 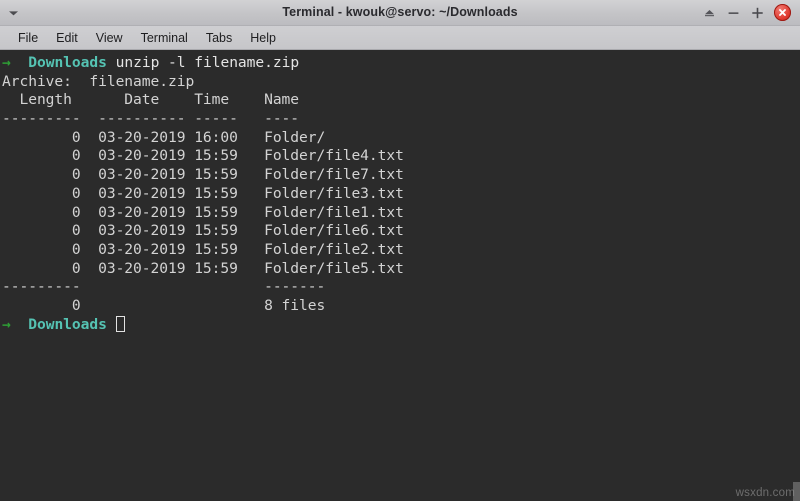 What do you see at coordinates (164, 137) in the screenshot?
I see `terminal-output-line: 0 03-20-2019 16:00 Folder/` at bounding box center [164, 137].